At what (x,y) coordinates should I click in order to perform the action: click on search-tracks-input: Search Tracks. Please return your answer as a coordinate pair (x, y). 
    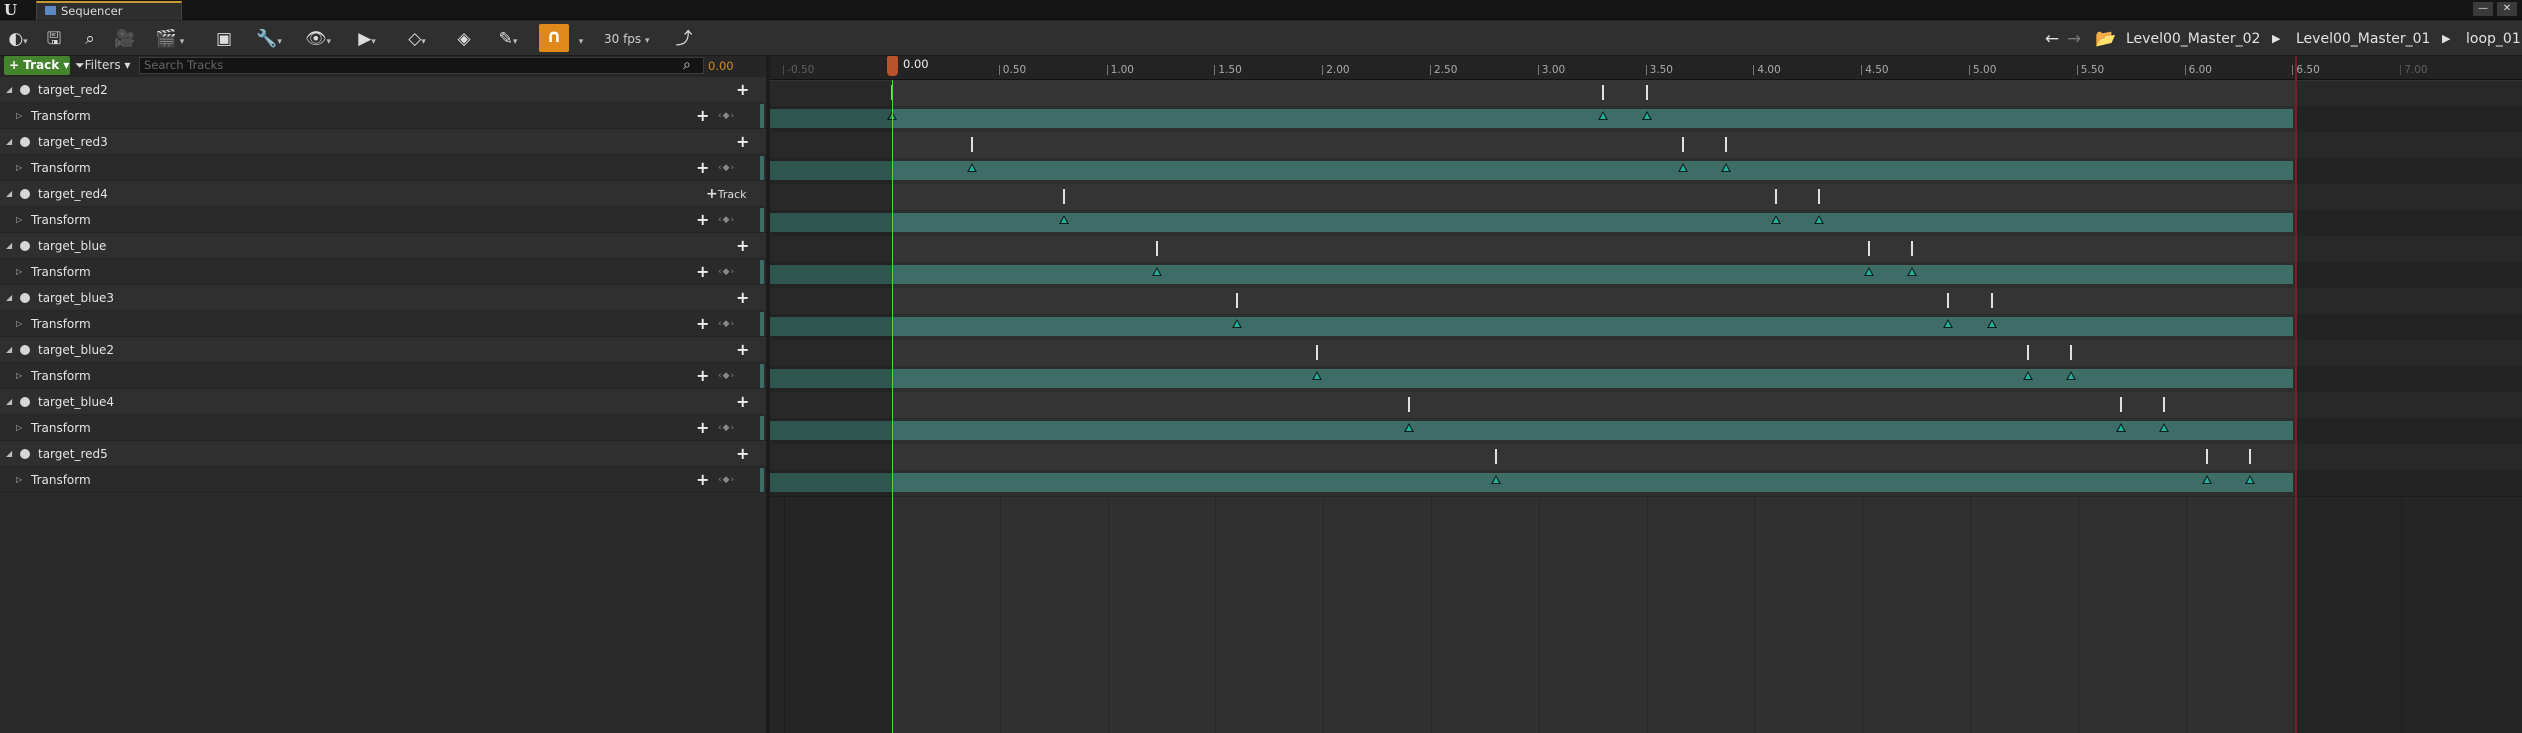
    Looking at the image, I should click on (421, 65).